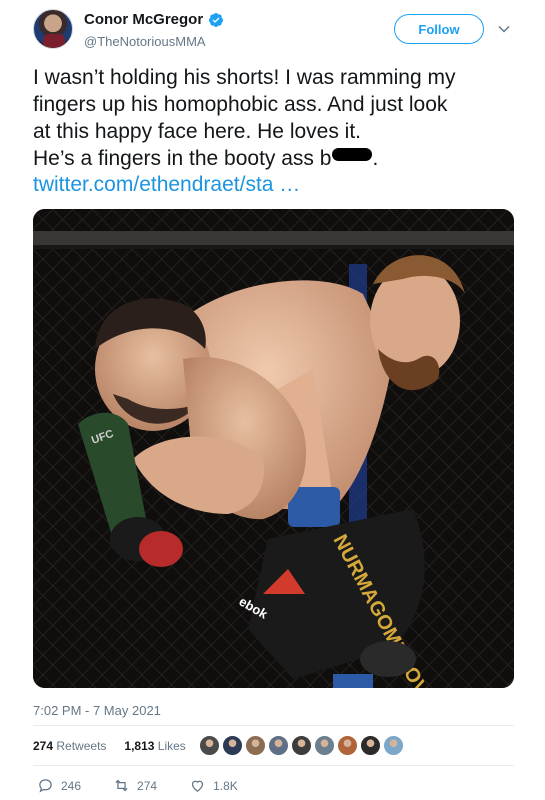 This screenshot has height=800, width=545. I want to click on tweet-actions: 246 274 1.8K, so click(153, 785).